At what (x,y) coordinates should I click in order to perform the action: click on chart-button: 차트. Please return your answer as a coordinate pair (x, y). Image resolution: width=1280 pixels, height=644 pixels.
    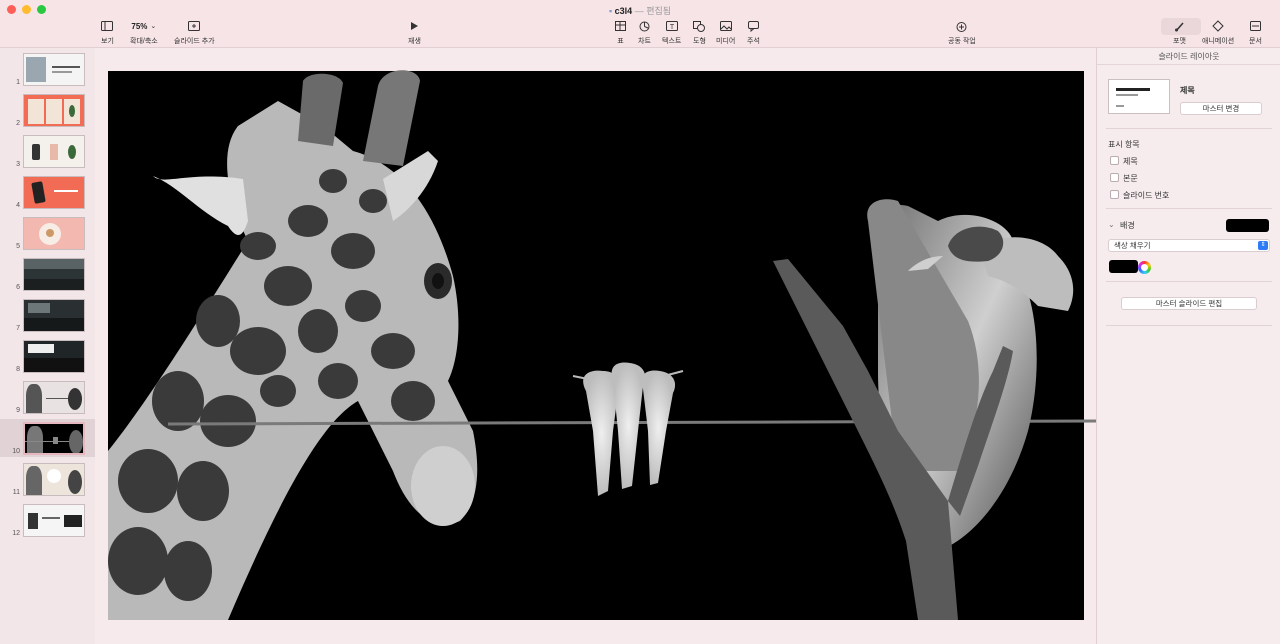
    Looking at the image, I should click on (644, 33).